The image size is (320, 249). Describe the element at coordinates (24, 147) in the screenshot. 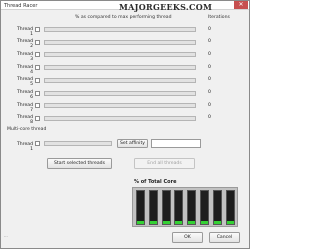

I see `multicore-thread-label: Thread 1` at that location.